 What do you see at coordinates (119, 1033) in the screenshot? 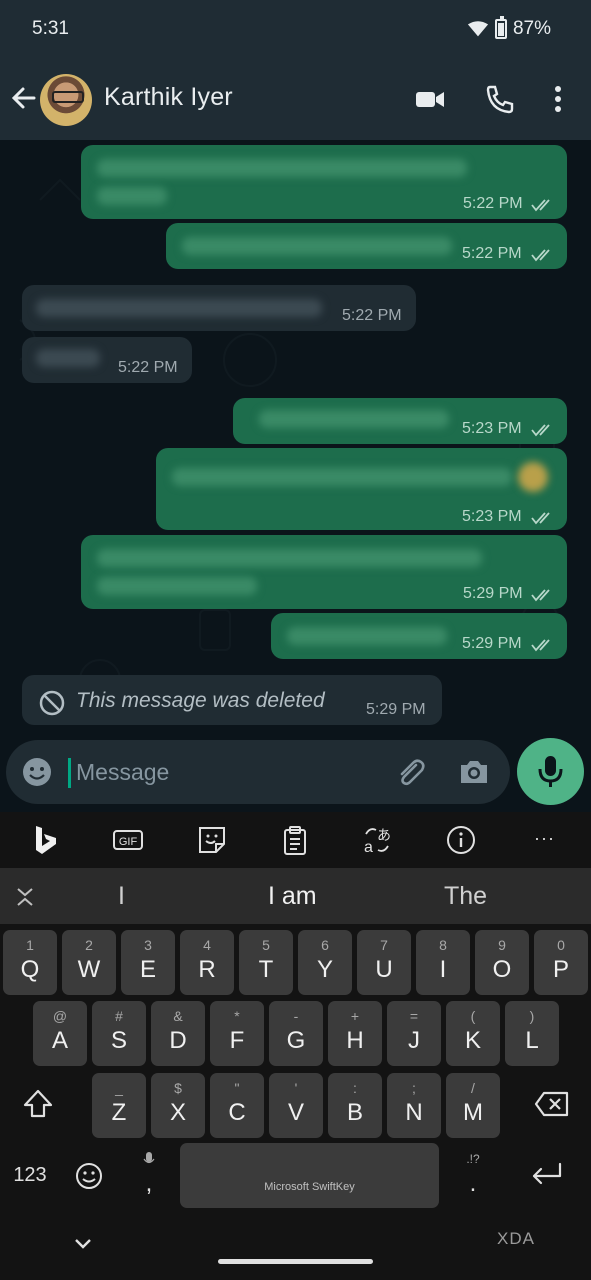
I see `key-s: # S` at bounding box center [119, 1033].